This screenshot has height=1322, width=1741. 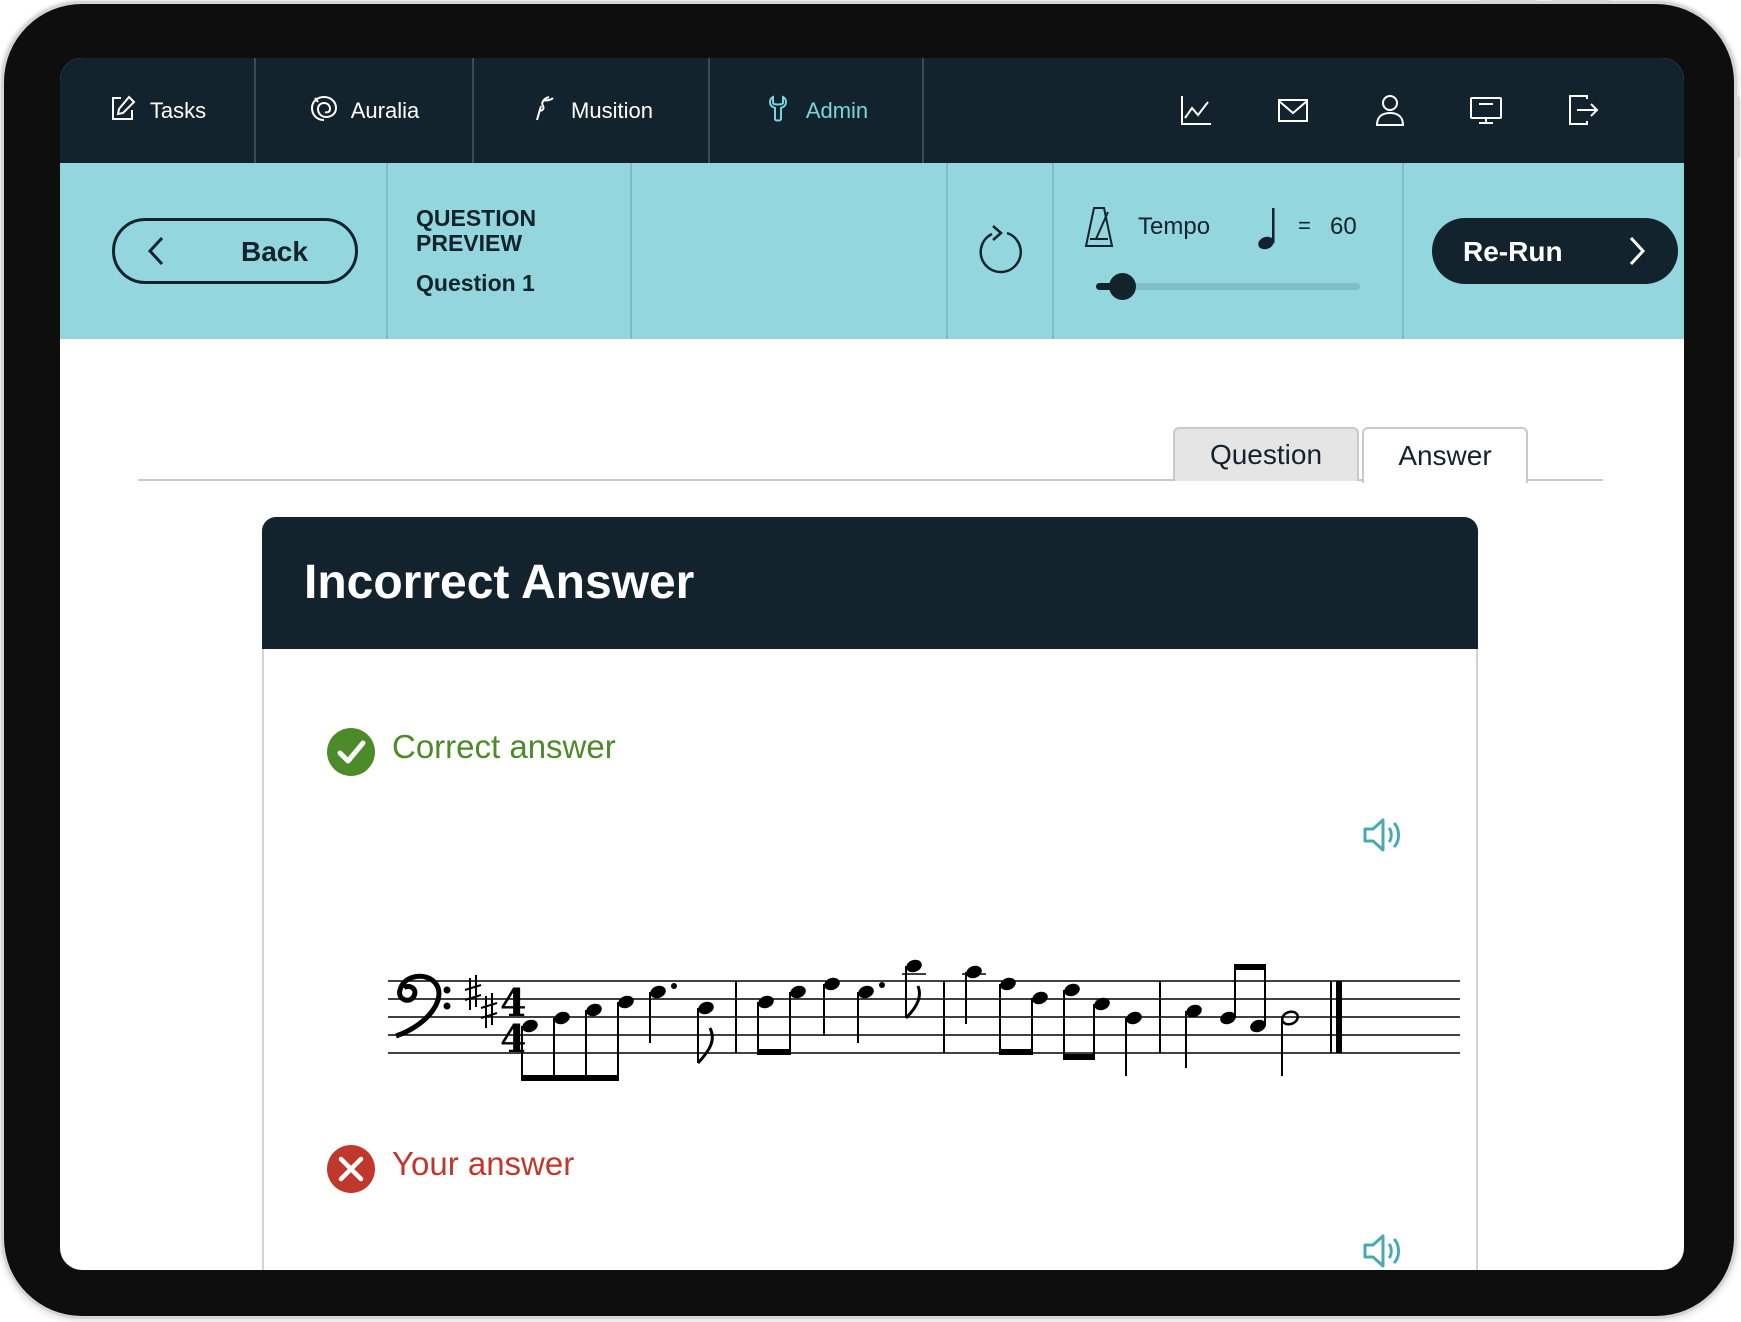 What do you see at coordinates (1343, 226) in the screenshot?
I see `tempo-value: 60` at bounding box center [1343, 226].